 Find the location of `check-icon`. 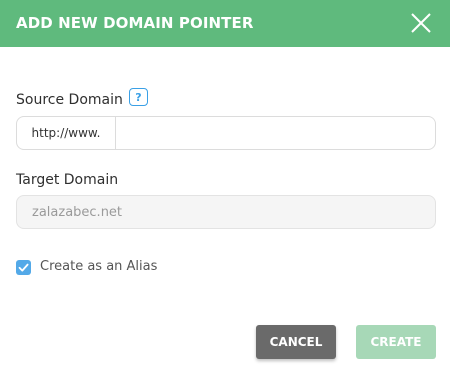

check-icon is located at coordinates (23, 267).